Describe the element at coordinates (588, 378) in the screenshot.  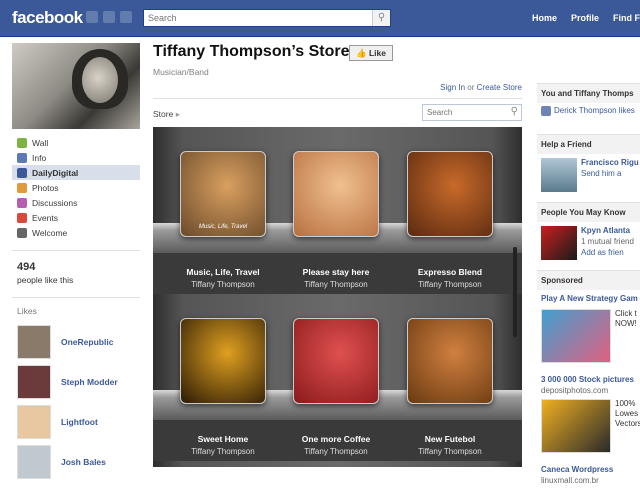
I see `ad-title: 3 000 000 Stock pictures` at that location.